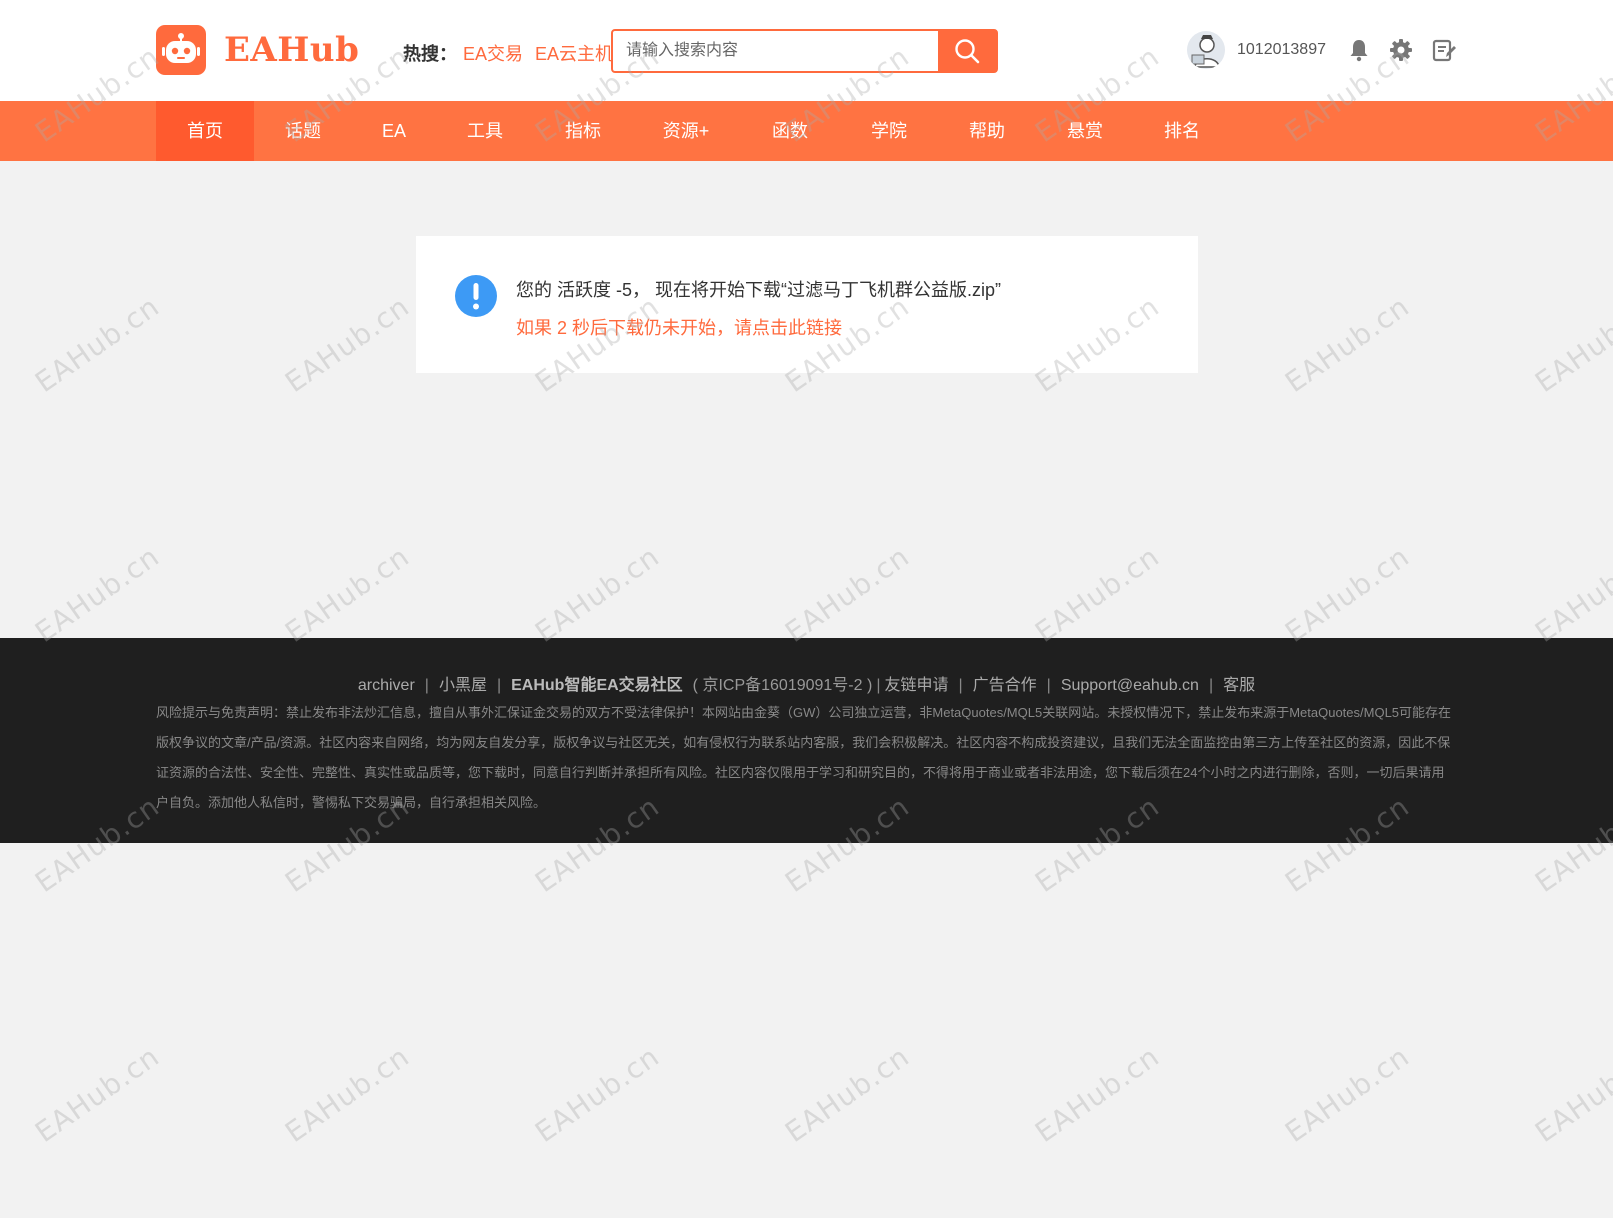 This screenshot has height=1218, width=1613. Describe the element at coordinates (759, 290) in the screenshot. I see `download-message: 您的 活跃度 -5， 现在将开始下载“过滤马丁飞机群公益版.zip”` at that location.